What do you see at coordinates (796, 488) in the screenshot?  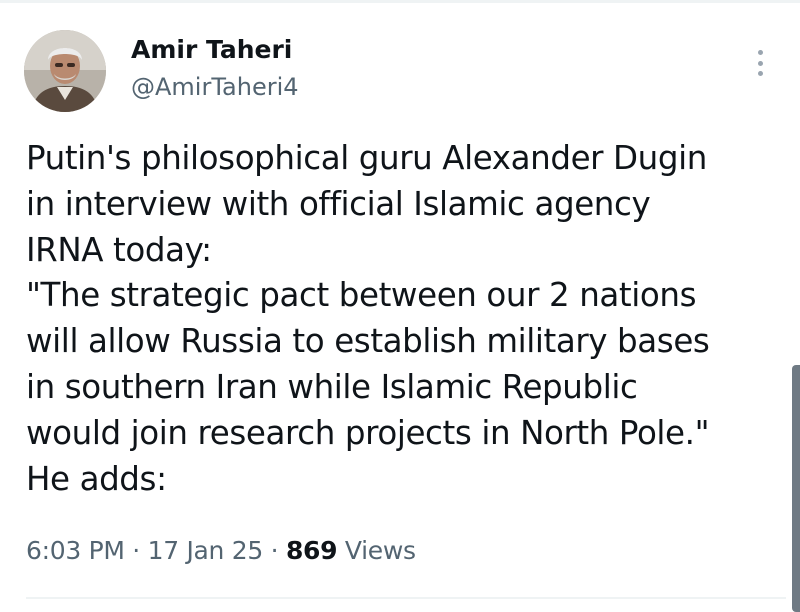 I see `scrollbar` at bounding box center [796, 488].